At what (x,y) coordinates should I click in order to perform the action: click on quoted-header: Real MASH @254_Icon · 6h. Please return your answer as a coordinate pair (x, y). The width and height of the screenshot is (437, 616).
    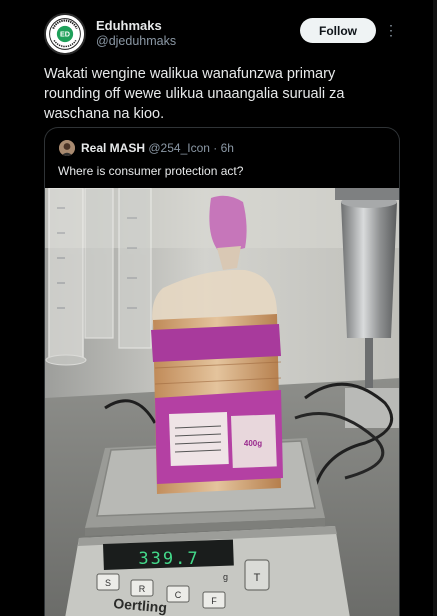
    Looking at the image, I should click on (157, 148).